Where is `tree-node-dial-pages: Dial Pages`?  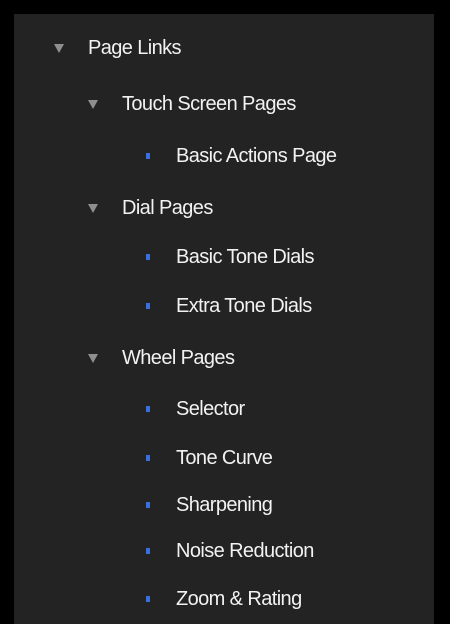 tree-node-dial-pages: Dial Pages is located at coordinates (150, 208).